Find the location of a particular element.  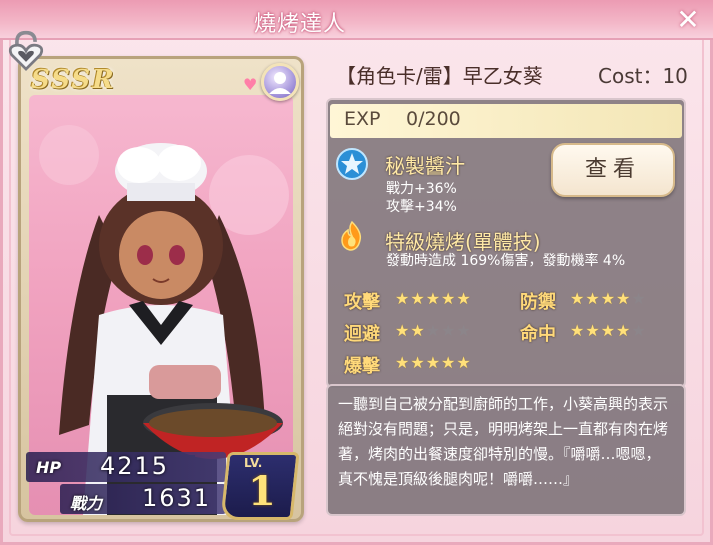

level-value: 1 is located at coordinates (262, 491).